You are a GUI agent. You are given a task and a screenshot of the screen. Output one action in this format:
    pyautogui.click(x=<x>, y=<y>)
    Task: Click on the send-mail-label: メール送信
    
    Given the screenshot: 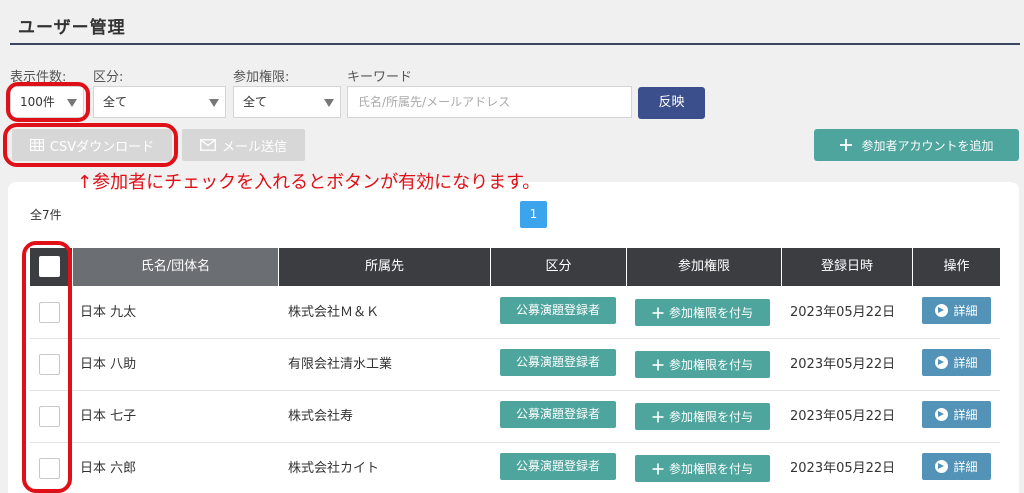 What is the action you would take?
    pyautogui.click(x=254, y=147)
    